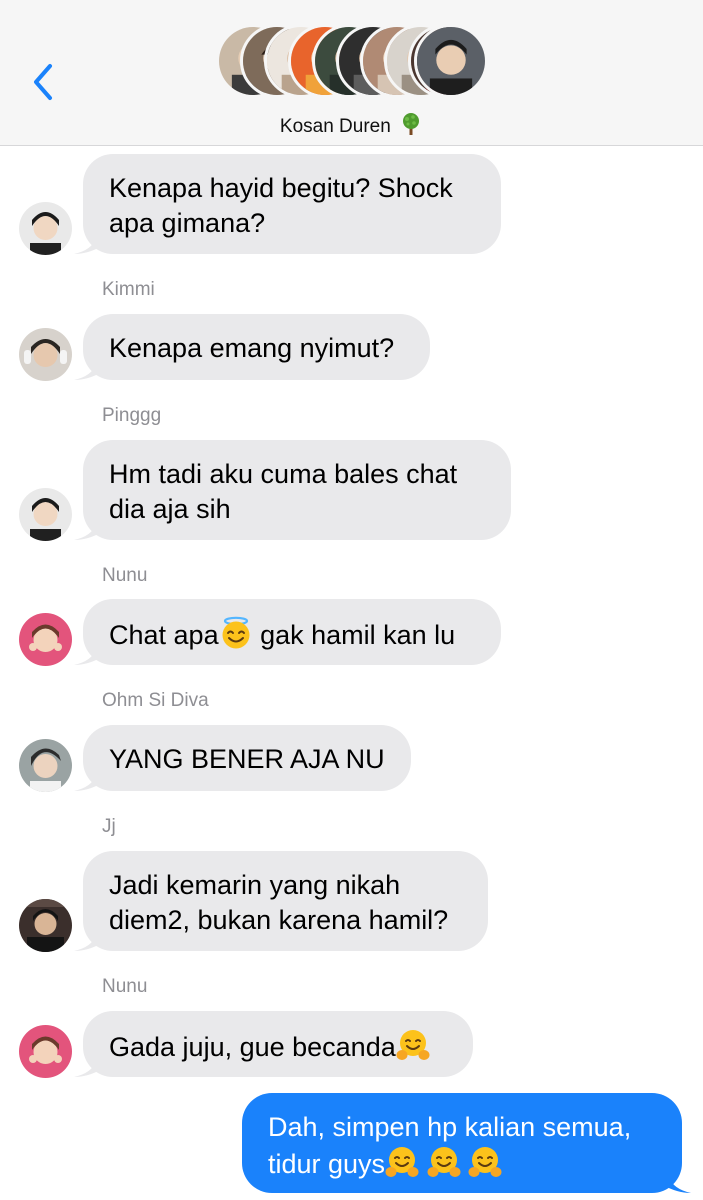  I want to click on group-name: Kosan Duren, so click(351, 127).